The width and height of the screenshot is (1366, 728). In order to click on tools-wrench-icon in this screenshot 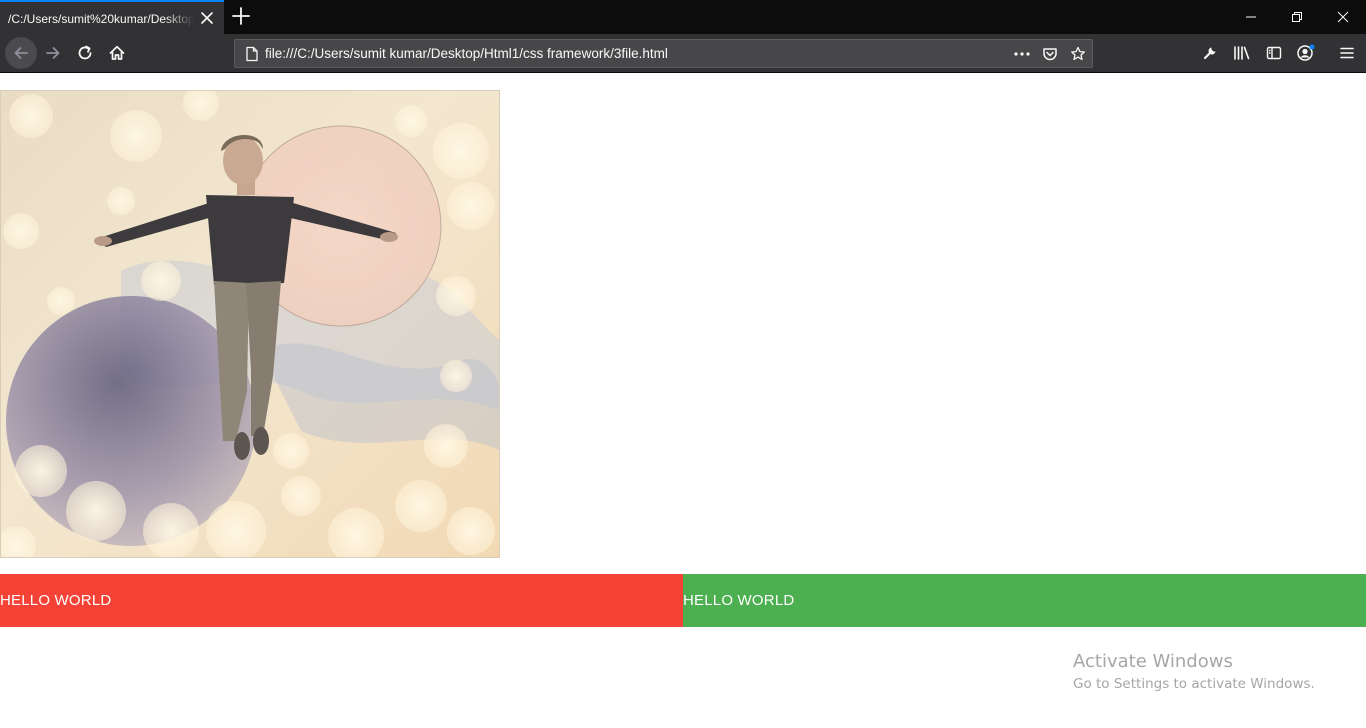, I will do `click(1210, 53)`.